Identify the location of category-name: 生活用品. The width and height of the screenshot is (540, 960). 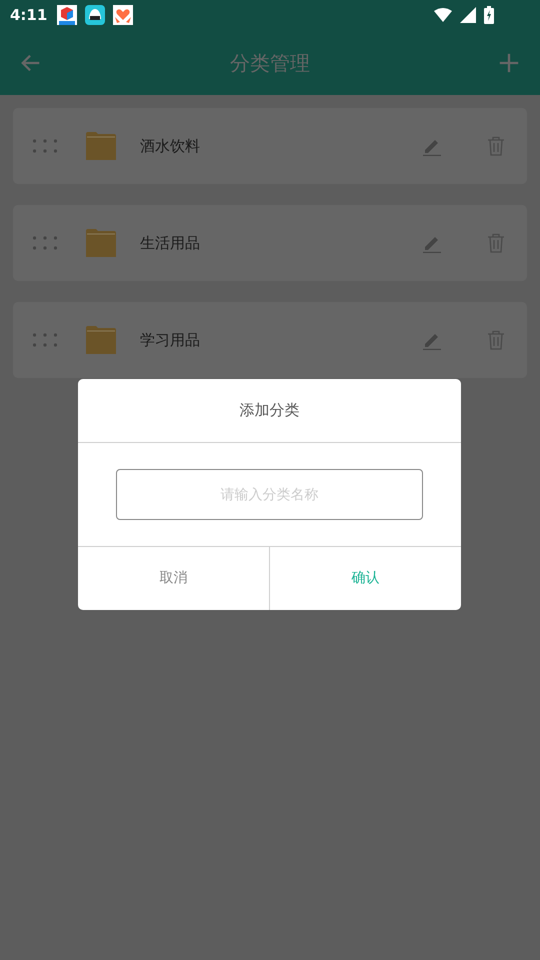
(170, 243).